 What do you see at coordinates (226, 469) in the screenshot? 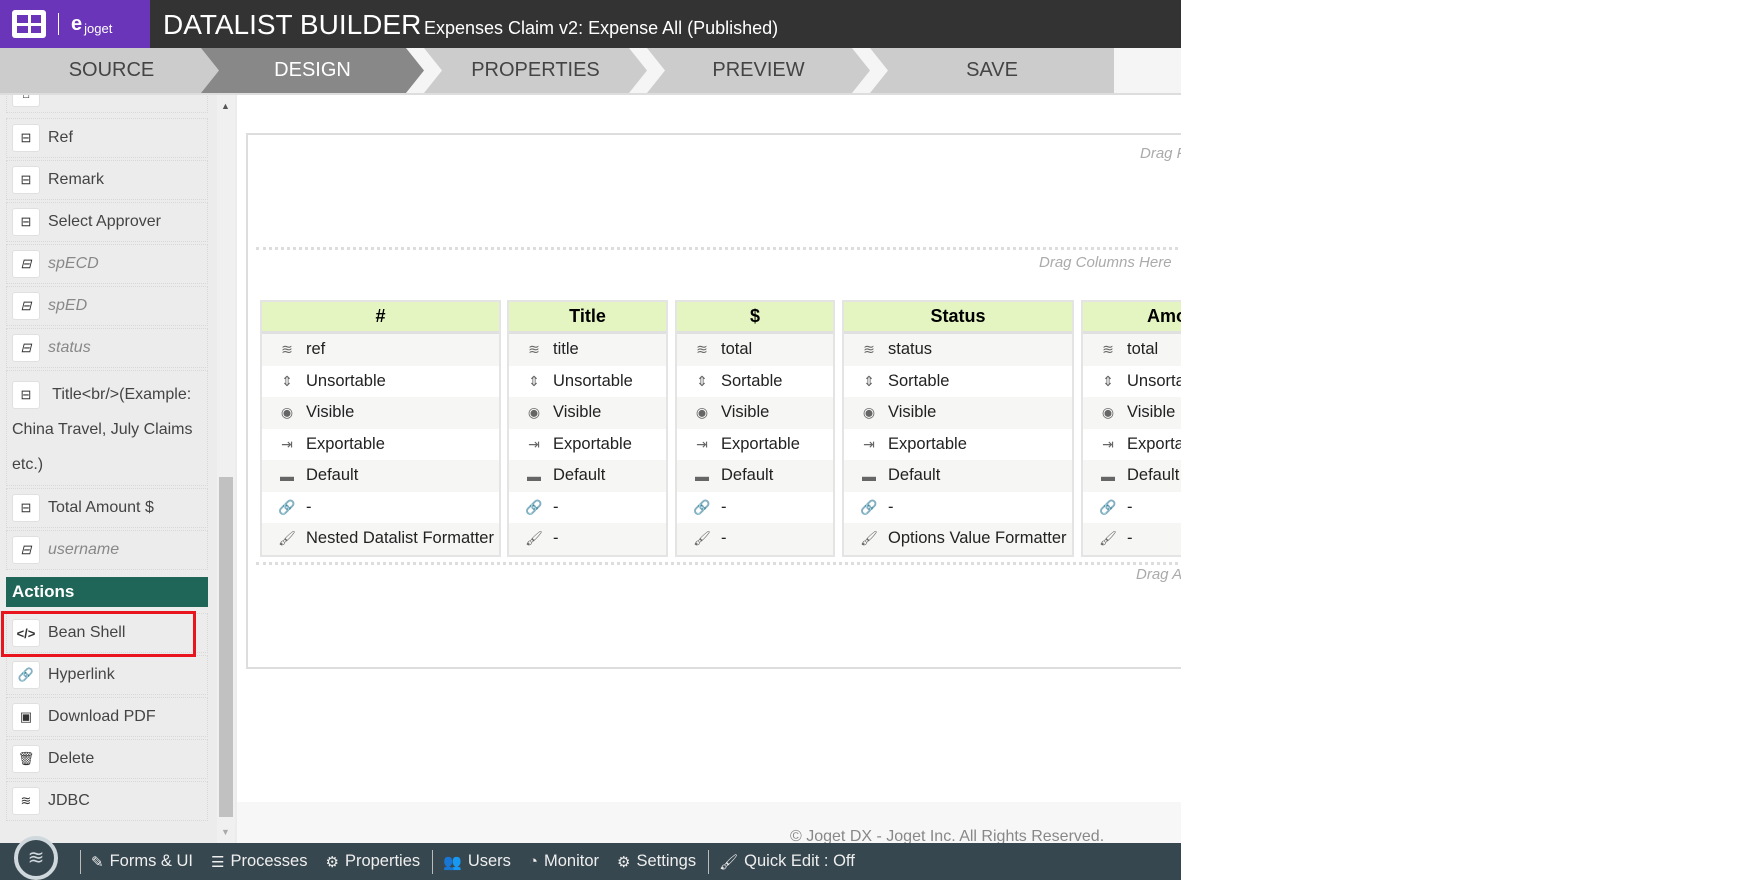
I see `sidebar-scrollbar: ▲ ▼` at bounding box center [226, 469].